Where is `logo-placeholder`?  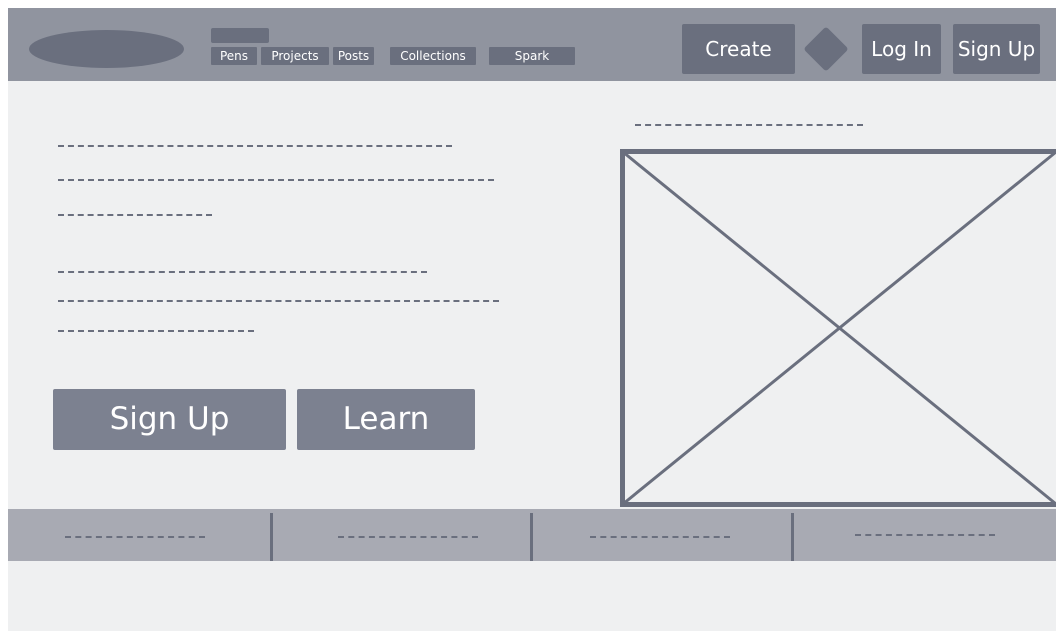
logo-placeholder is located at coordinates (106, 49).